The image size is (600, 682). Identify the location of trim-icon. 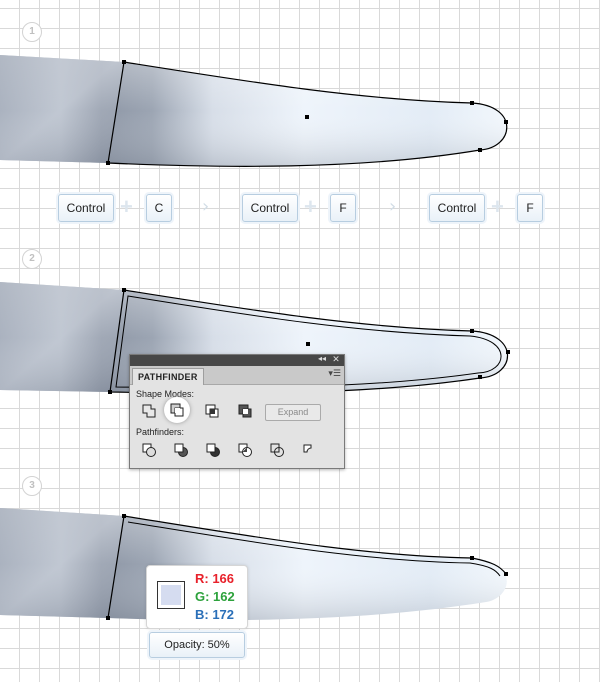
(181, 450).